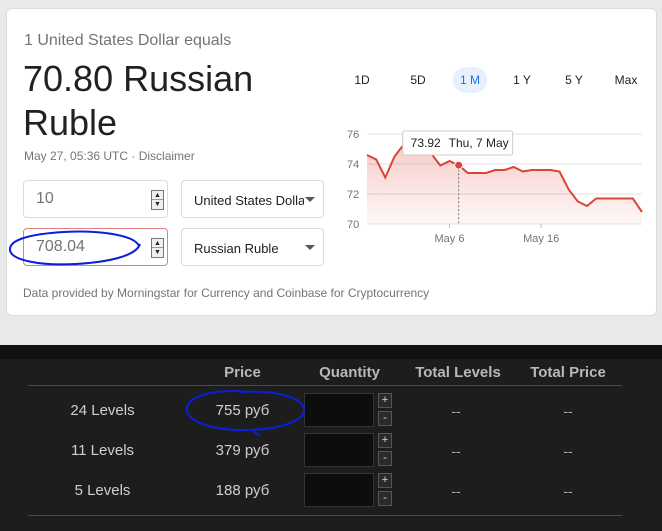 This screenshot has height=531, width=662. I want to click on header-quantity: Quantity, so click(349, 372).